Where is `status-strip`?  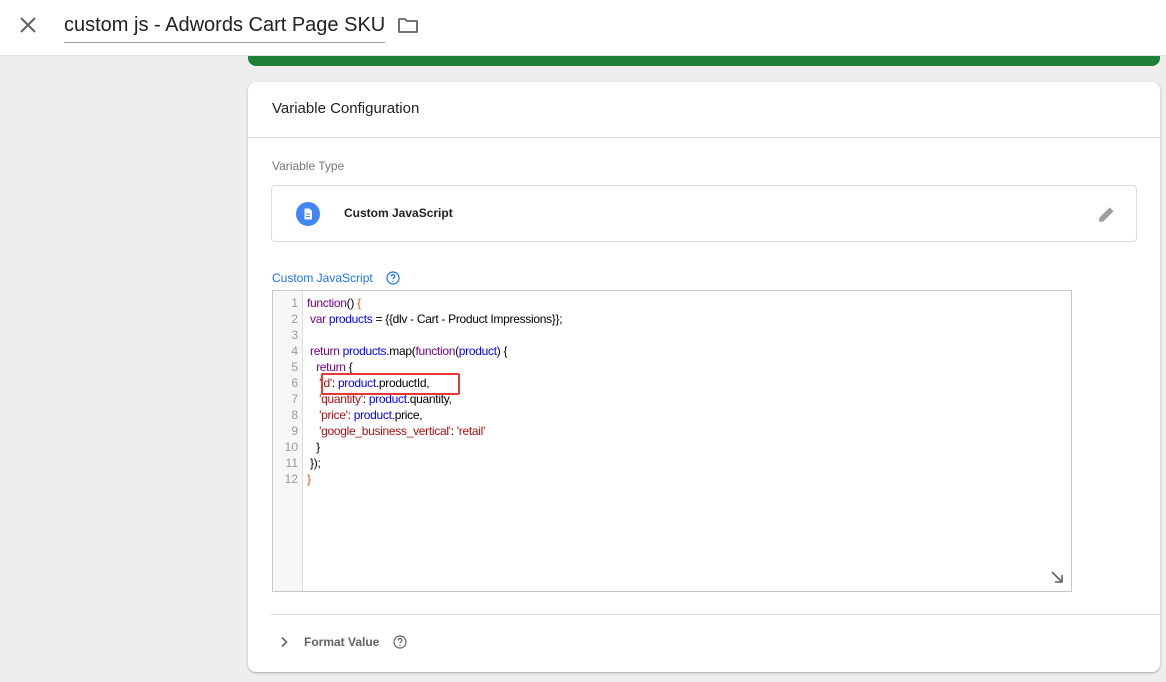
status-strip is located at coordinates (704, 61).